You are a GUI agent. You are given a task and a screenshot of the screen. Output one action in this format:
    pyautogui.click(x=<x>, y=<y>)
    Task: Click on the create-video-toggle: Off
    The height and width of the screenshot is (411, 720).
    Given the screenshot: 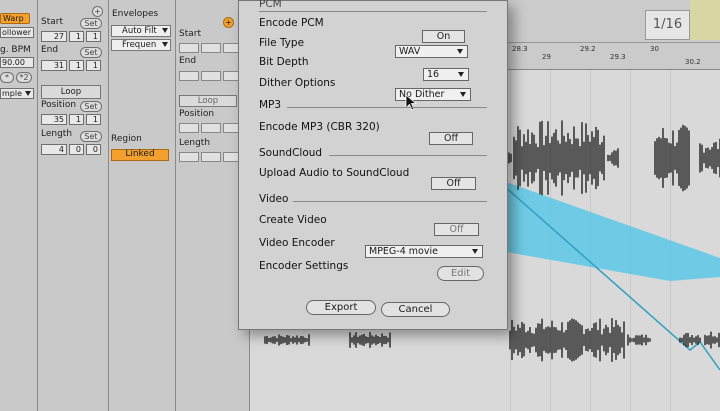 What is the action you would take?
    pyautogui.click(x=456, y=229)
    